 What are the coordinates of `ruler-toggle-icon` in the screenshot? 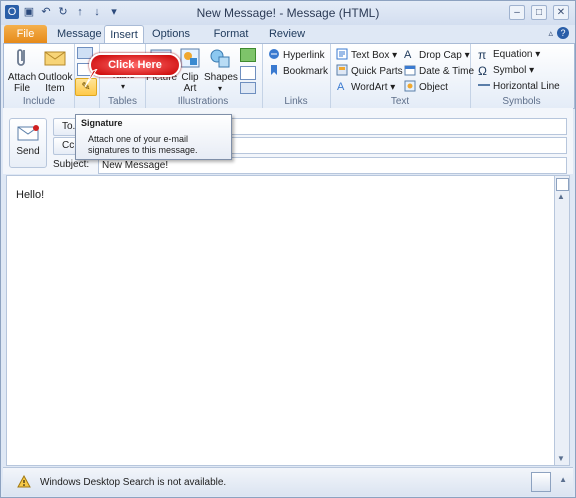 It's located at (562, 184).